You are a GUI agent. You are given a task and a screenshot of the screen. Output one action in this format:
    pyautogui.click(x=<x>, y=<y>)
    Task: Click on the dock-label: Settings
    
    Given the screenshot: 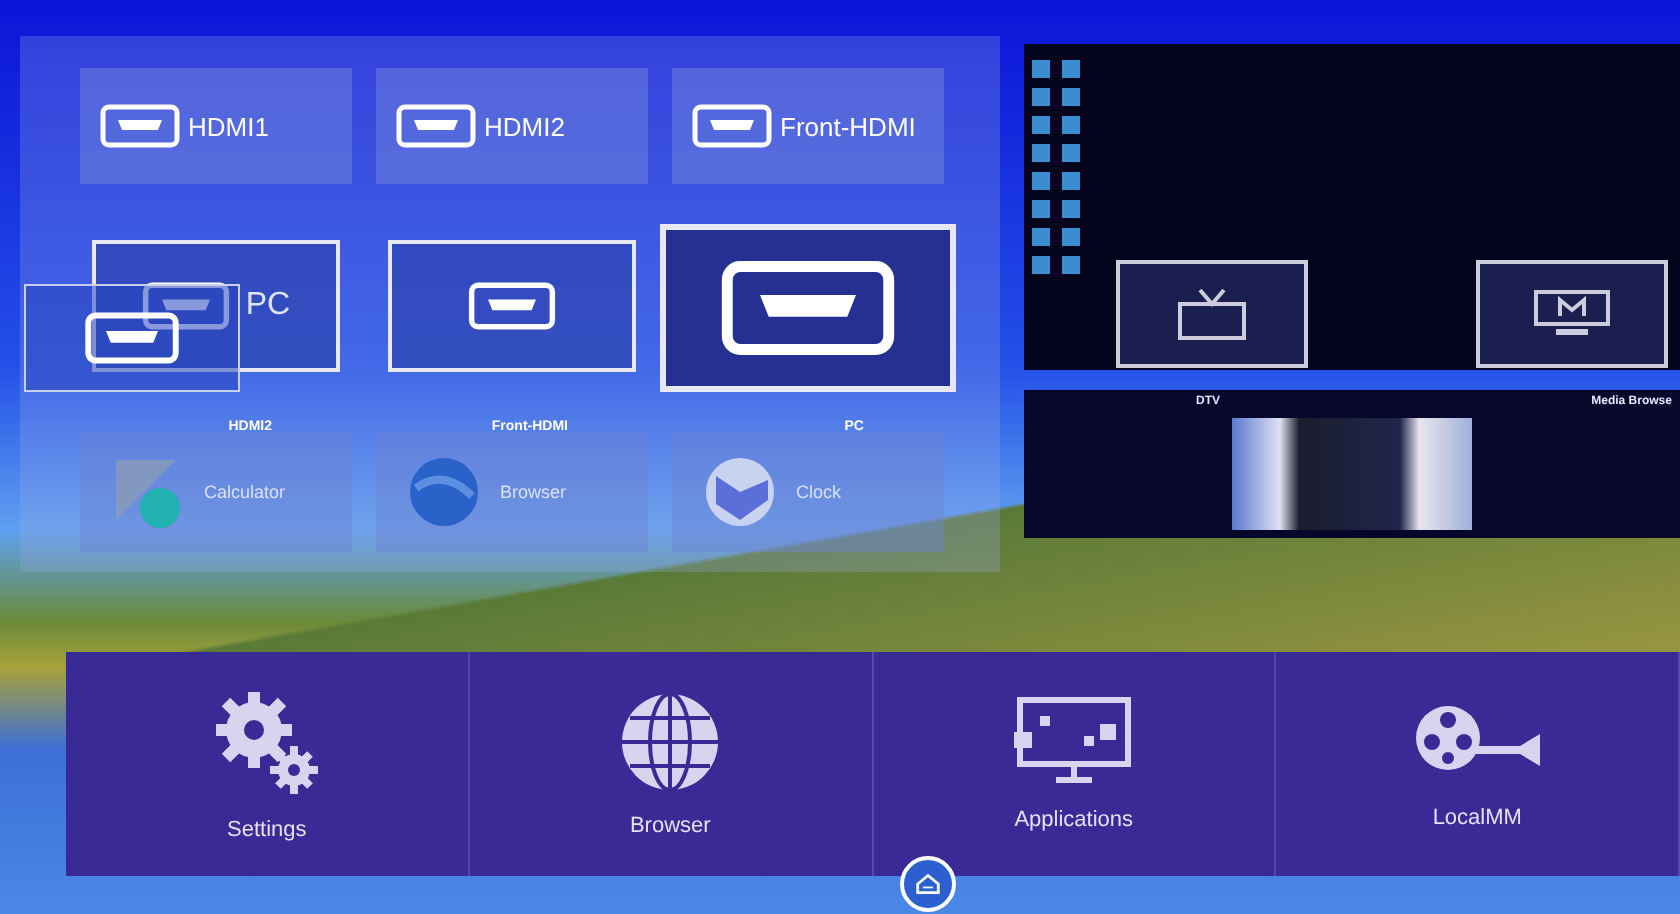 What is the action you would take?
    pyautogui.click(x=267, y=830)
    